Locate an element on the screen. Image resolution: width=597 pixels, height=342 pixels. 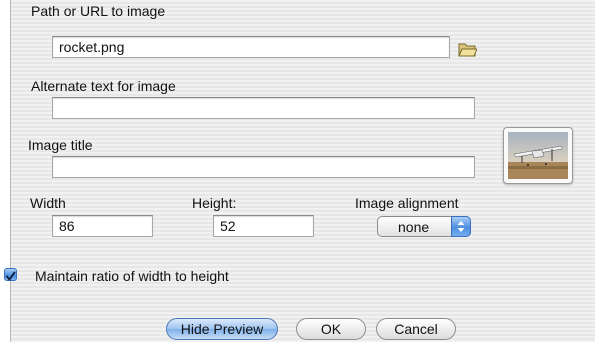
alignment-label: Image alignment is located at coordinates (407, 203).